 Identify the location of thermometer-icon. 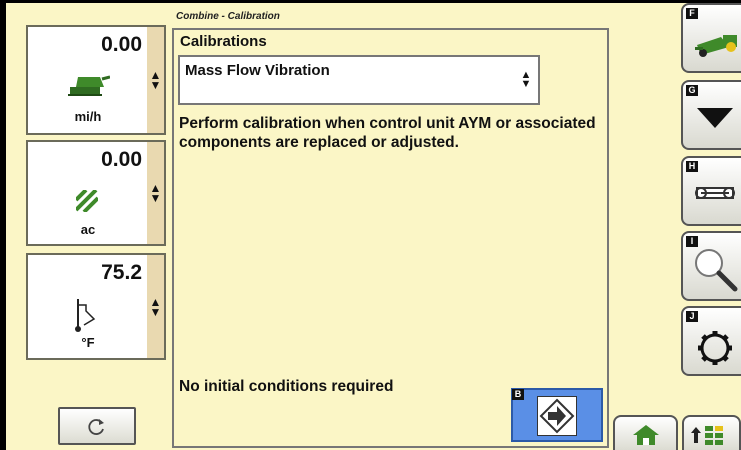
(85, 315).